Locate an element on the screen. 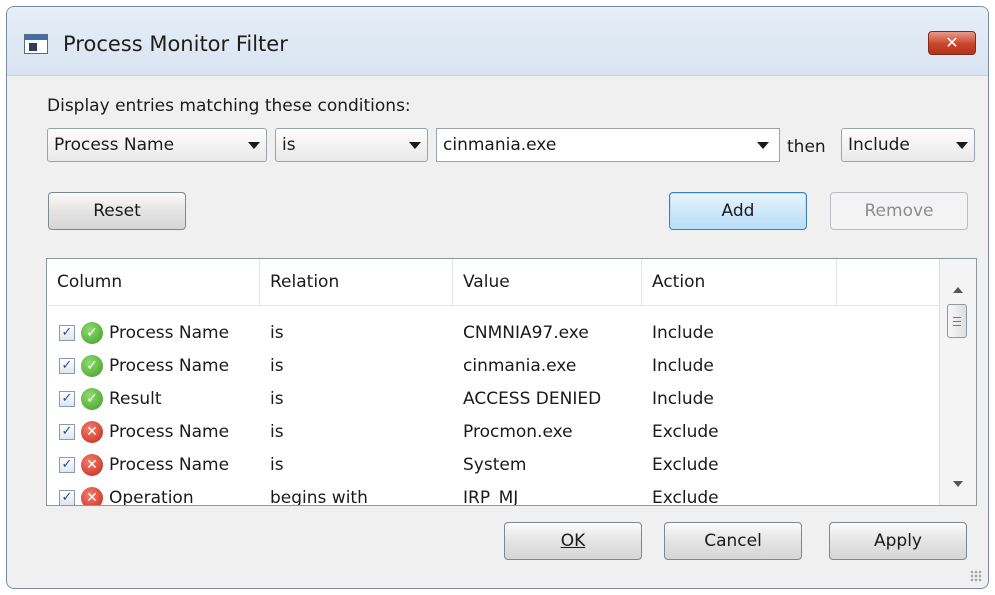  table-row: ✓ ✕ Process Name is Procmon.exe Exclude is located at coordinates (493, 432).